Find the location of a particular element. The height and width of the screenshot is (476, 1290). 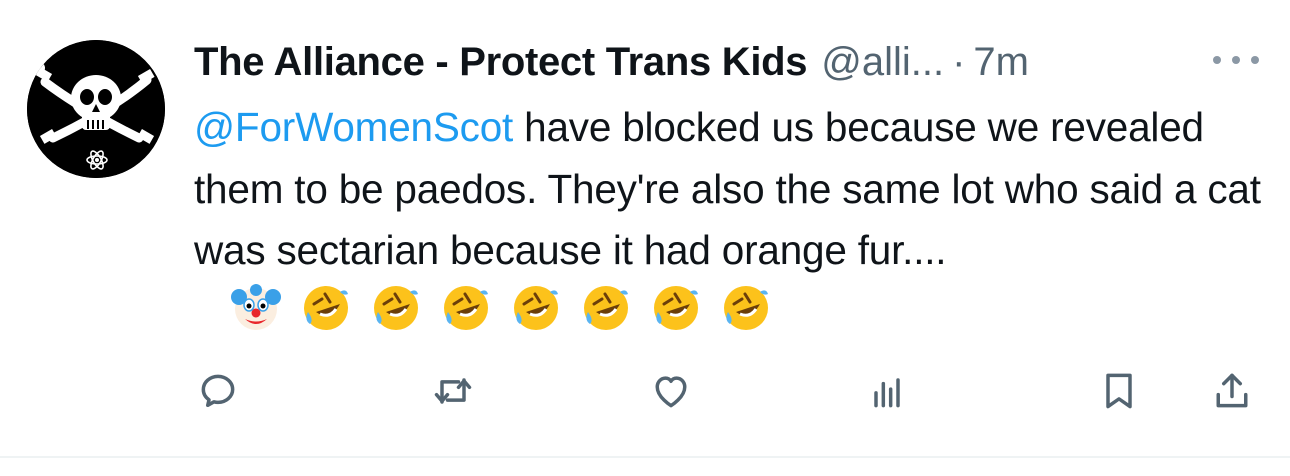

analytics-icon is located at coordinates (887, 393).